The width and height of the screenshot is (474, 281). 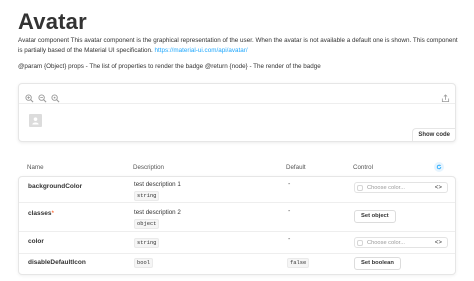 What do you see at coordinates (57, 262) in the screenshot?
I see `prop-name: disableDefaultIcon` at bounding box center [57, 262].